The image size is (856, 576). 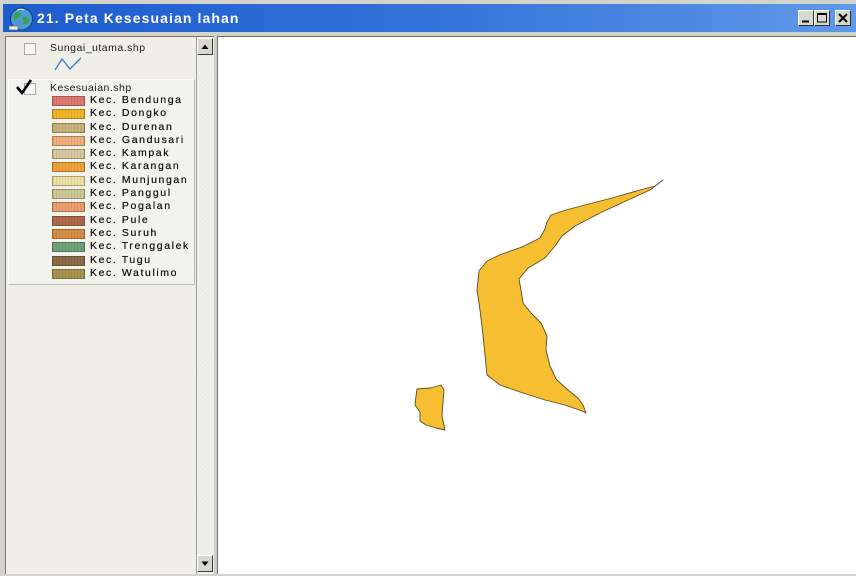 What do you see at coordinates (124, 232) in the screenshot?
I see `legend-label: Kec. Suruh` at bounding box center [124, 232].